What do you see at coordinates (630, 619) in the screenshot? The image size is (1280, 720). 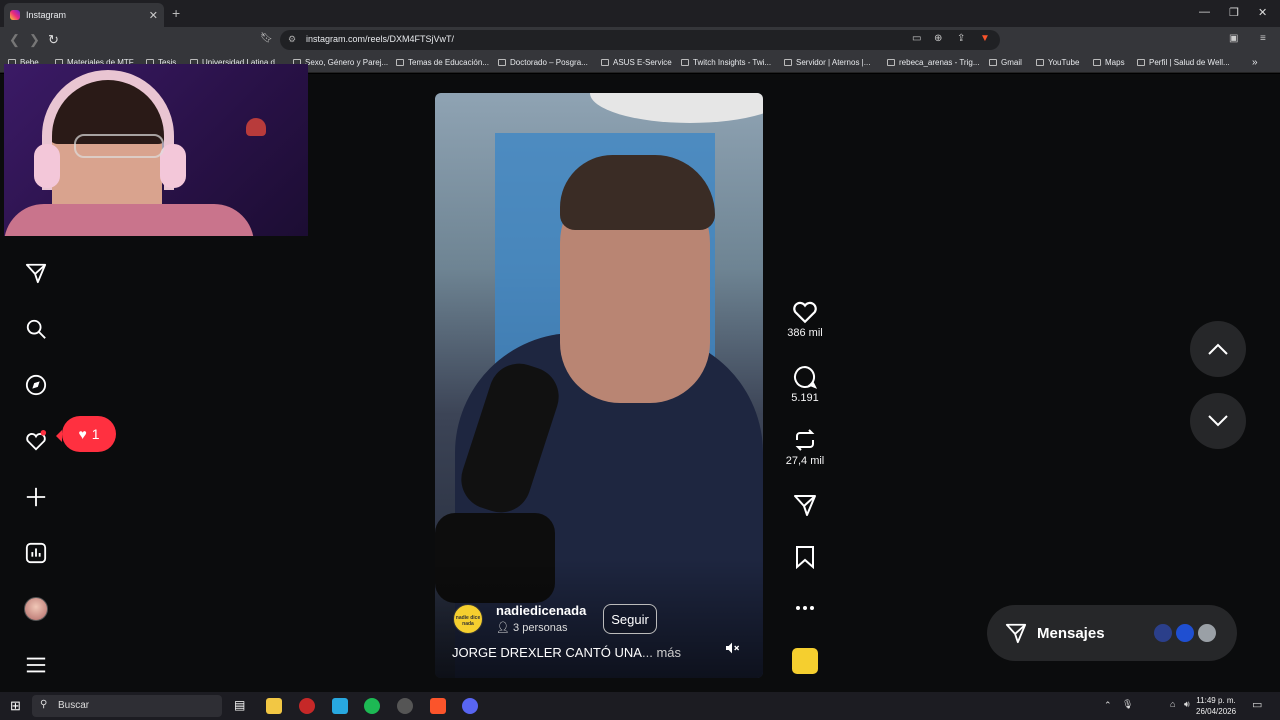 I see `follow-button: Seguir` at bounding box center [630, 619].